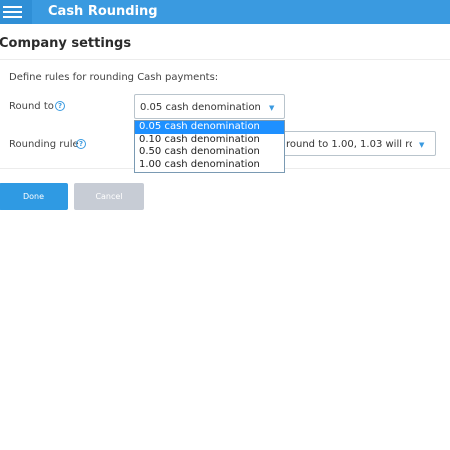 This screenshot has height=450, width=450. I want to click on page-title: Company settings, so click(66, 43).